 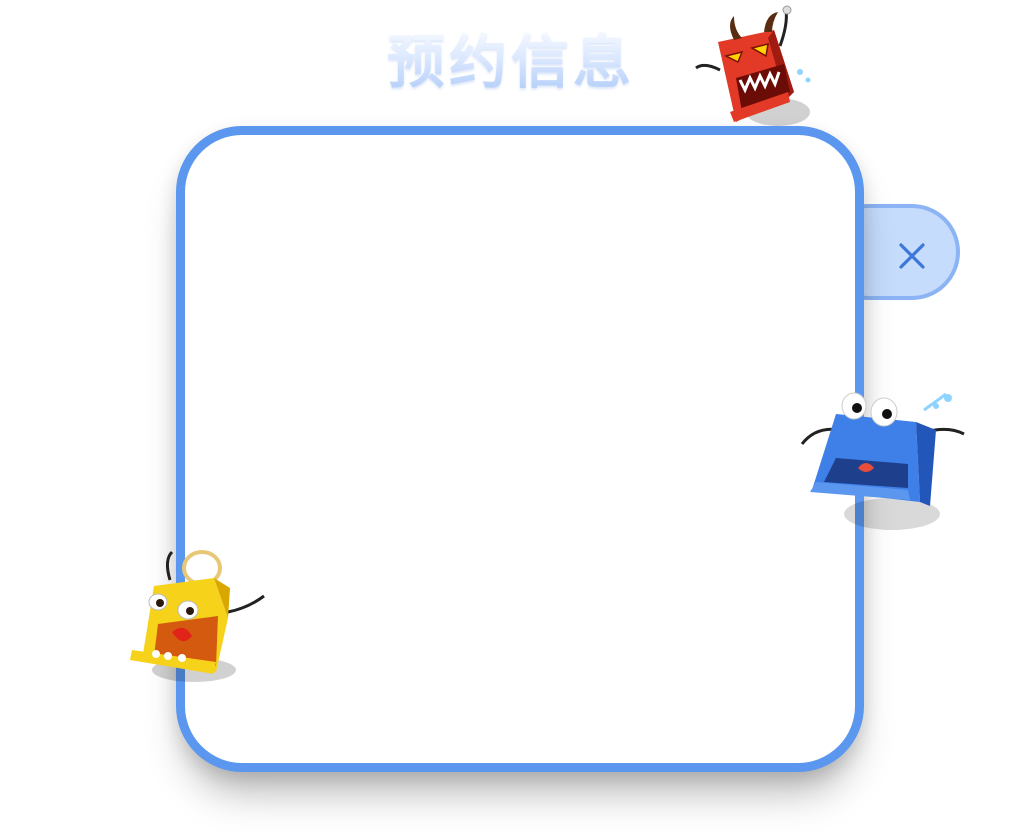 What do you see at coordinates (755, 65) in the screenshot?
I see `red-devil-mascot-icon` at bounding box center [755, 65].